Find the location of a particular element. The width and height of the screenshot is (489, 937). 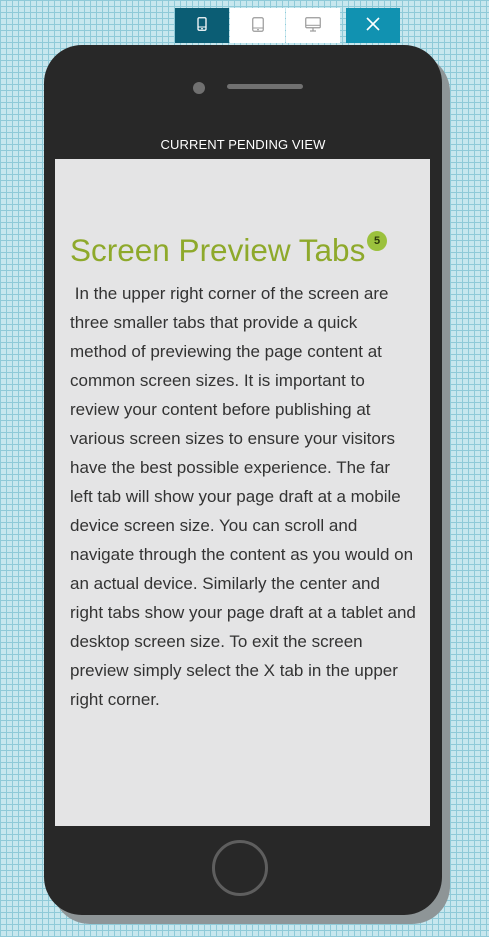

front-camera is located at coordinates (199, 88).